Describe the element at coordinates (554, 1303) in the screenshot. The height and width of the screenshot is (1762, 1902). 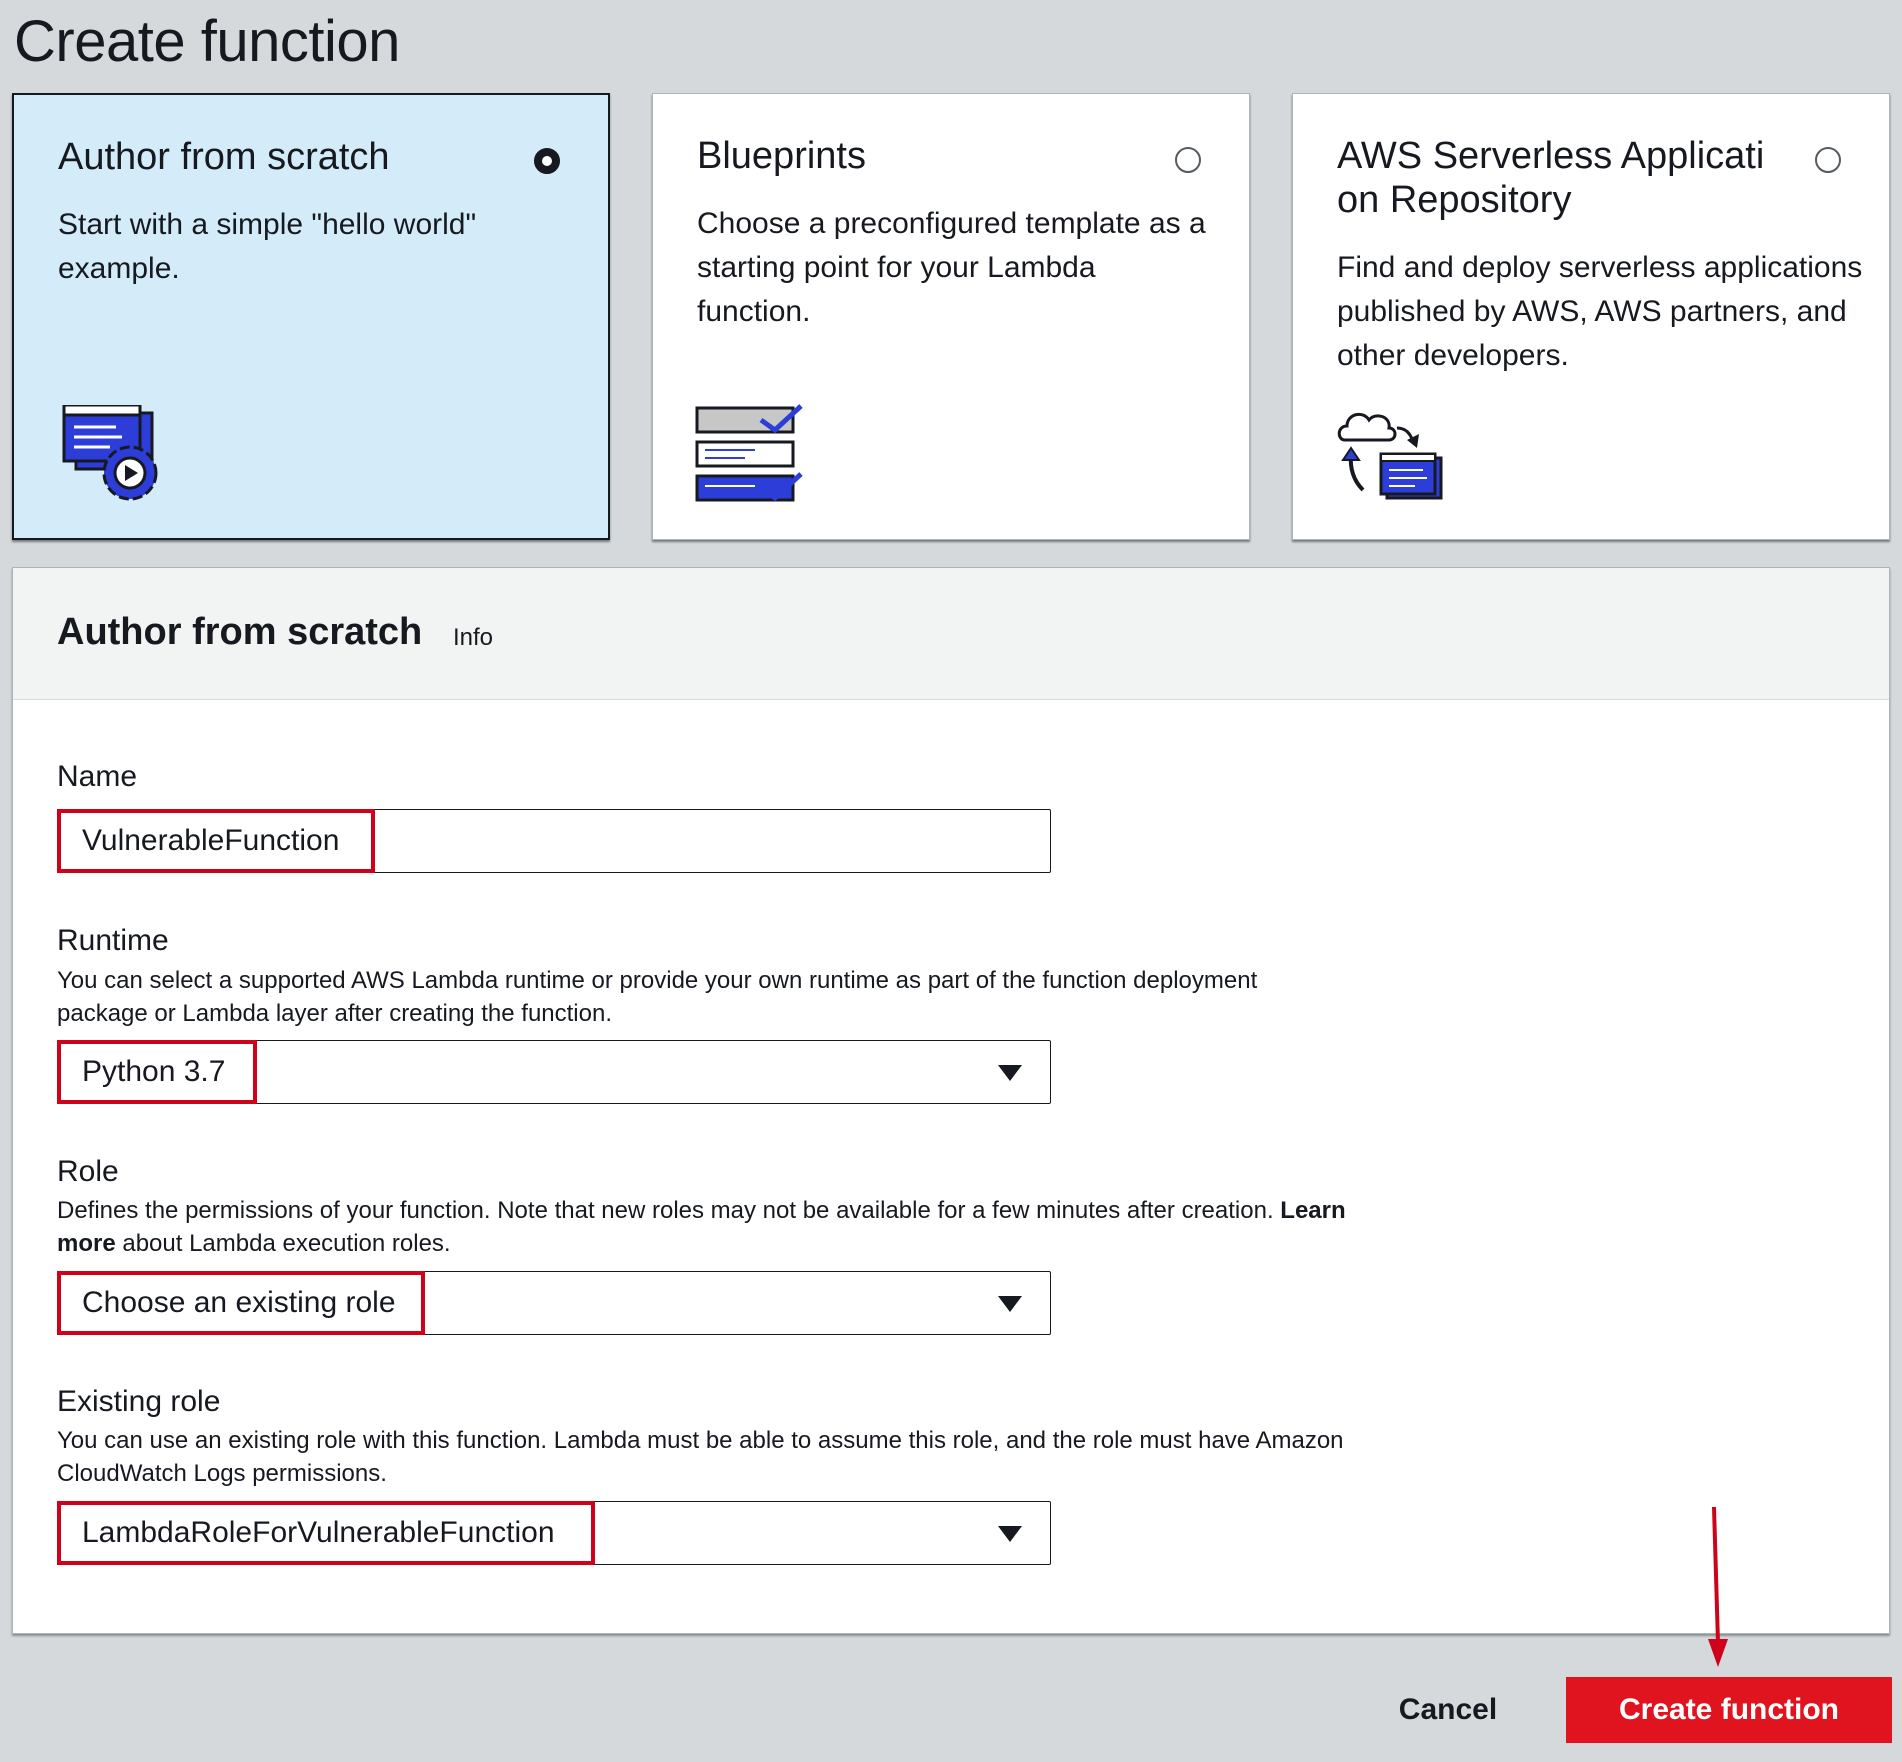
I see `role-select: Choose an existing role` at that location.